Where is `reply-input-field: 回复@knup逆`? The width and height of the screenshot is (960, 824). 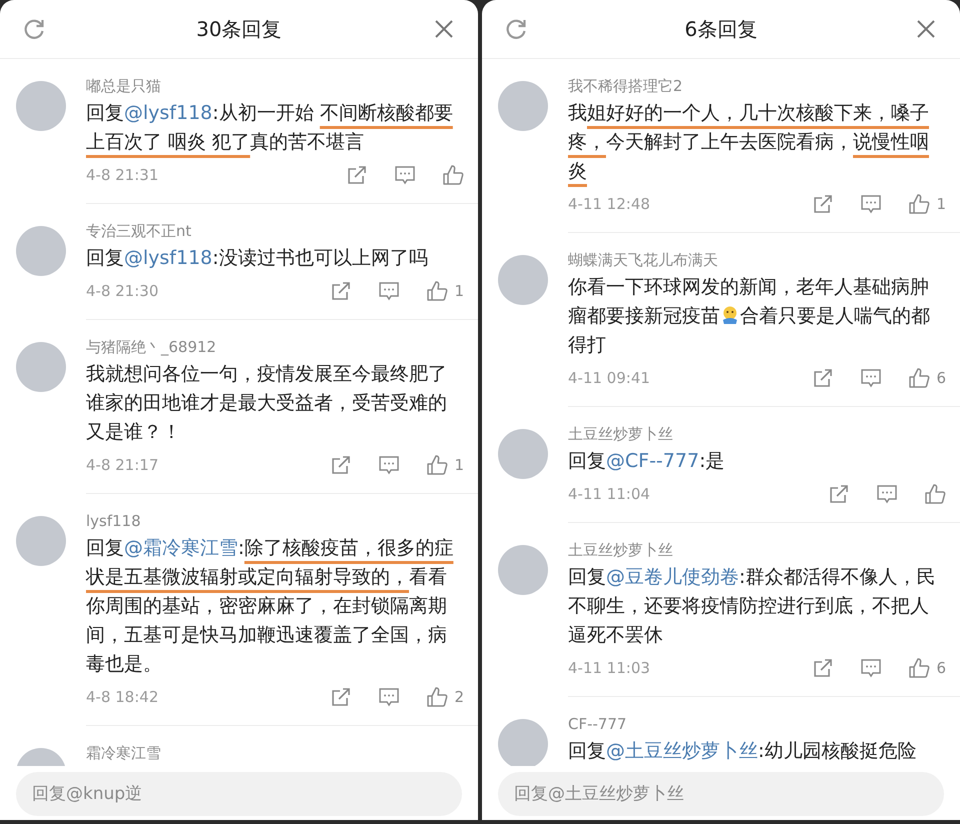
reply-input-field: 回复@knup逆 is located at coordinates (239, 794).